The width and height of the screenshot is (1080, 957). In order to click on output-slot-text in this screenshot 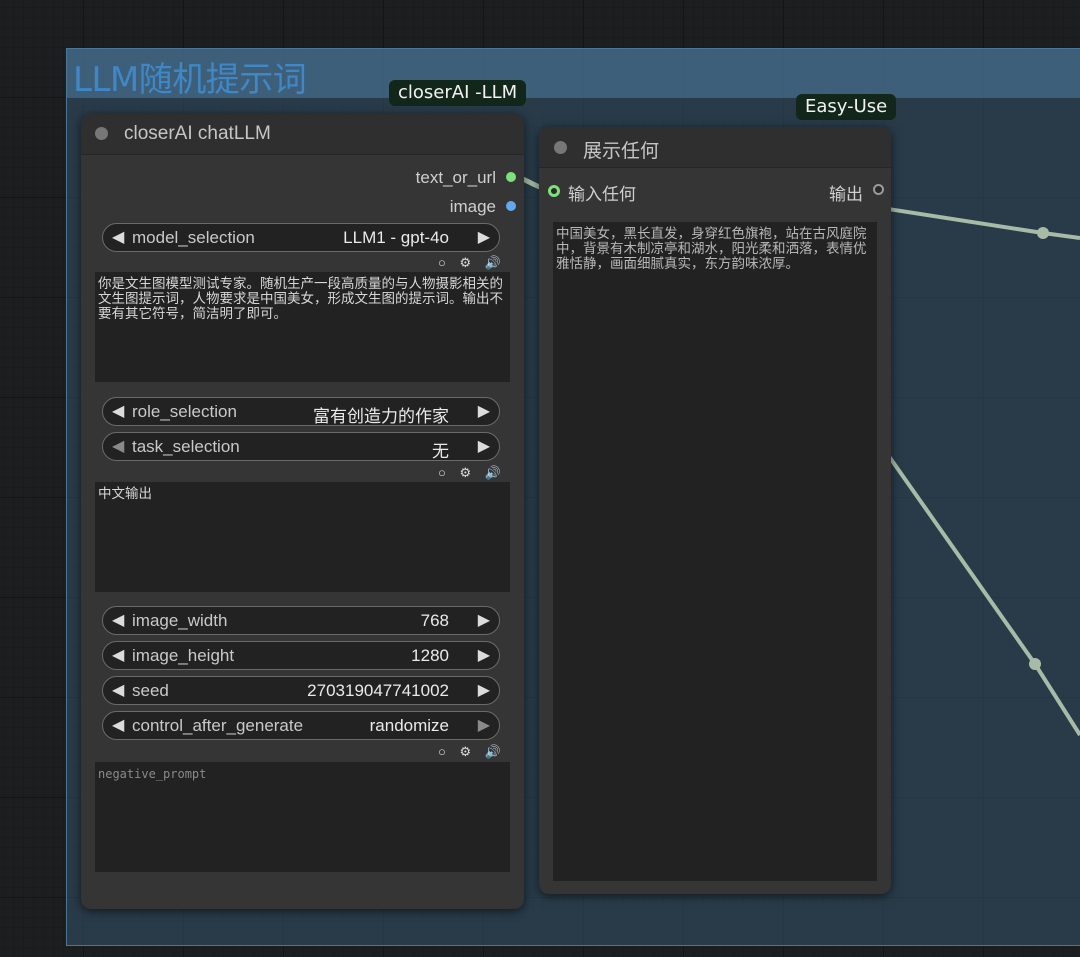, I will do `click(511, 177)`.